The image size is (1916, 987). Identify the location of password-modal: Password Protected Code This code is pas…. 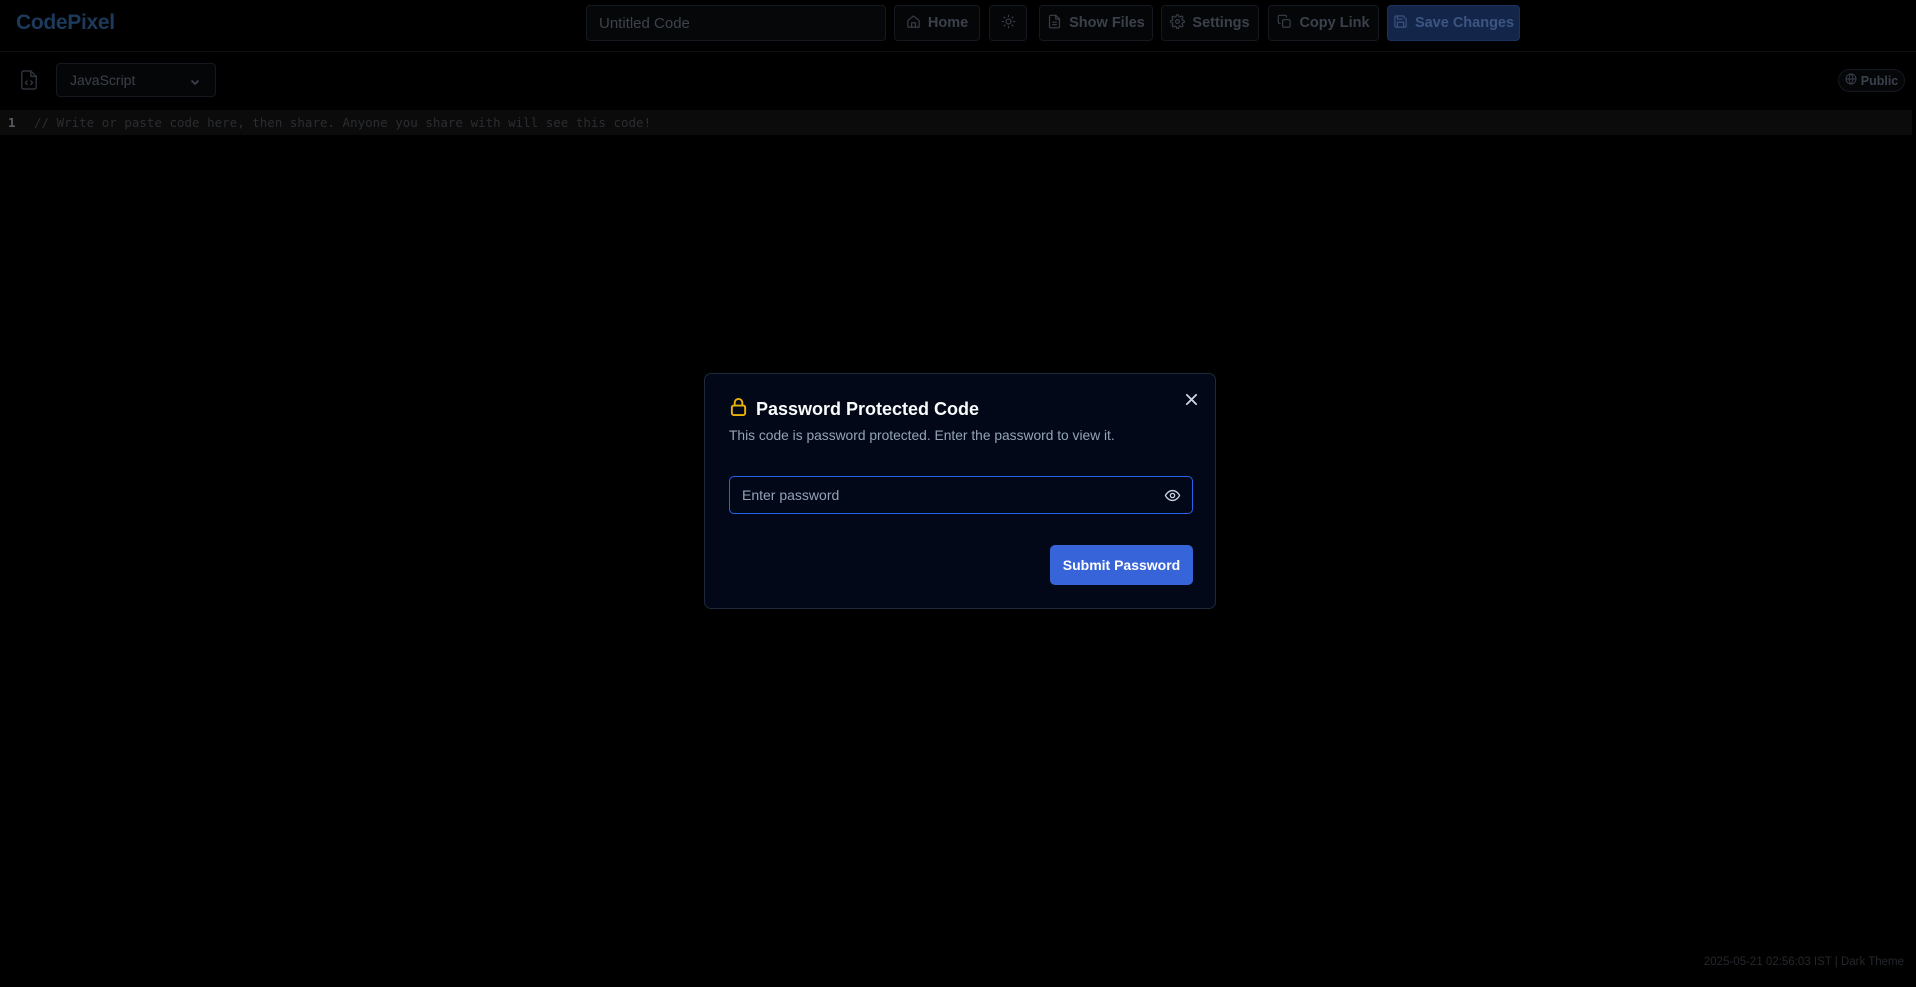
(960, 491).